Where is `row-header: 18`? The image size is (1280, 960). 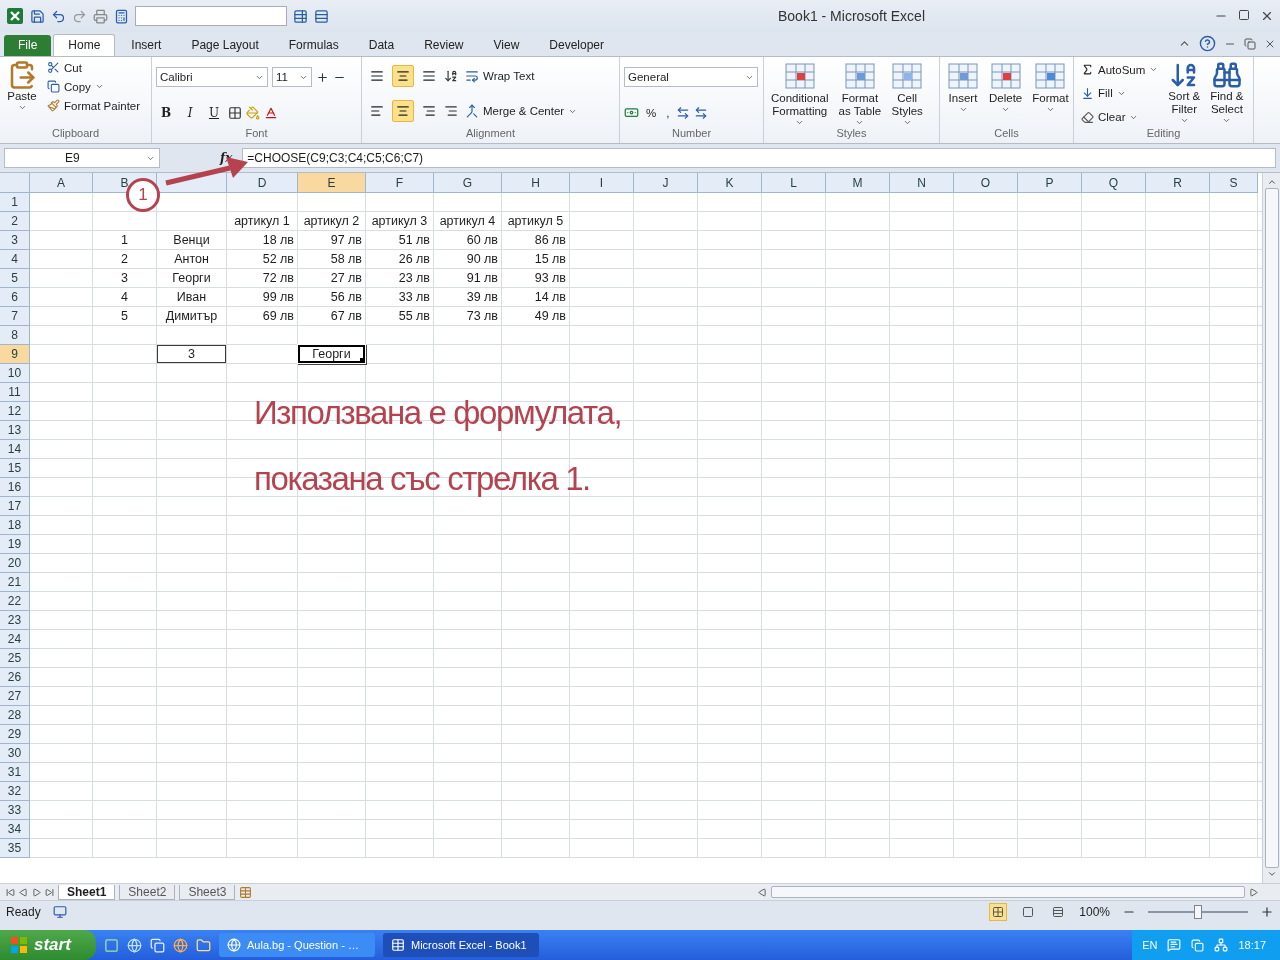
row-header: 18 is located at coordinates (15, 525).